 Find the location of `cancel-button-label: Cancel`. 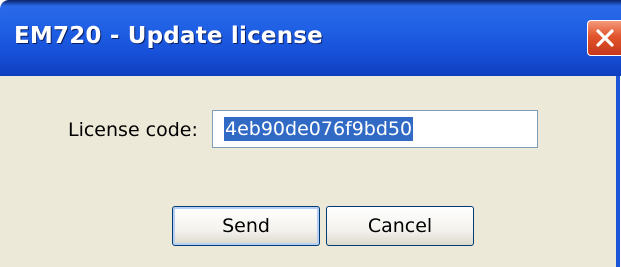

cancel-button-label: Cancel is located at coordinates (400, 226).